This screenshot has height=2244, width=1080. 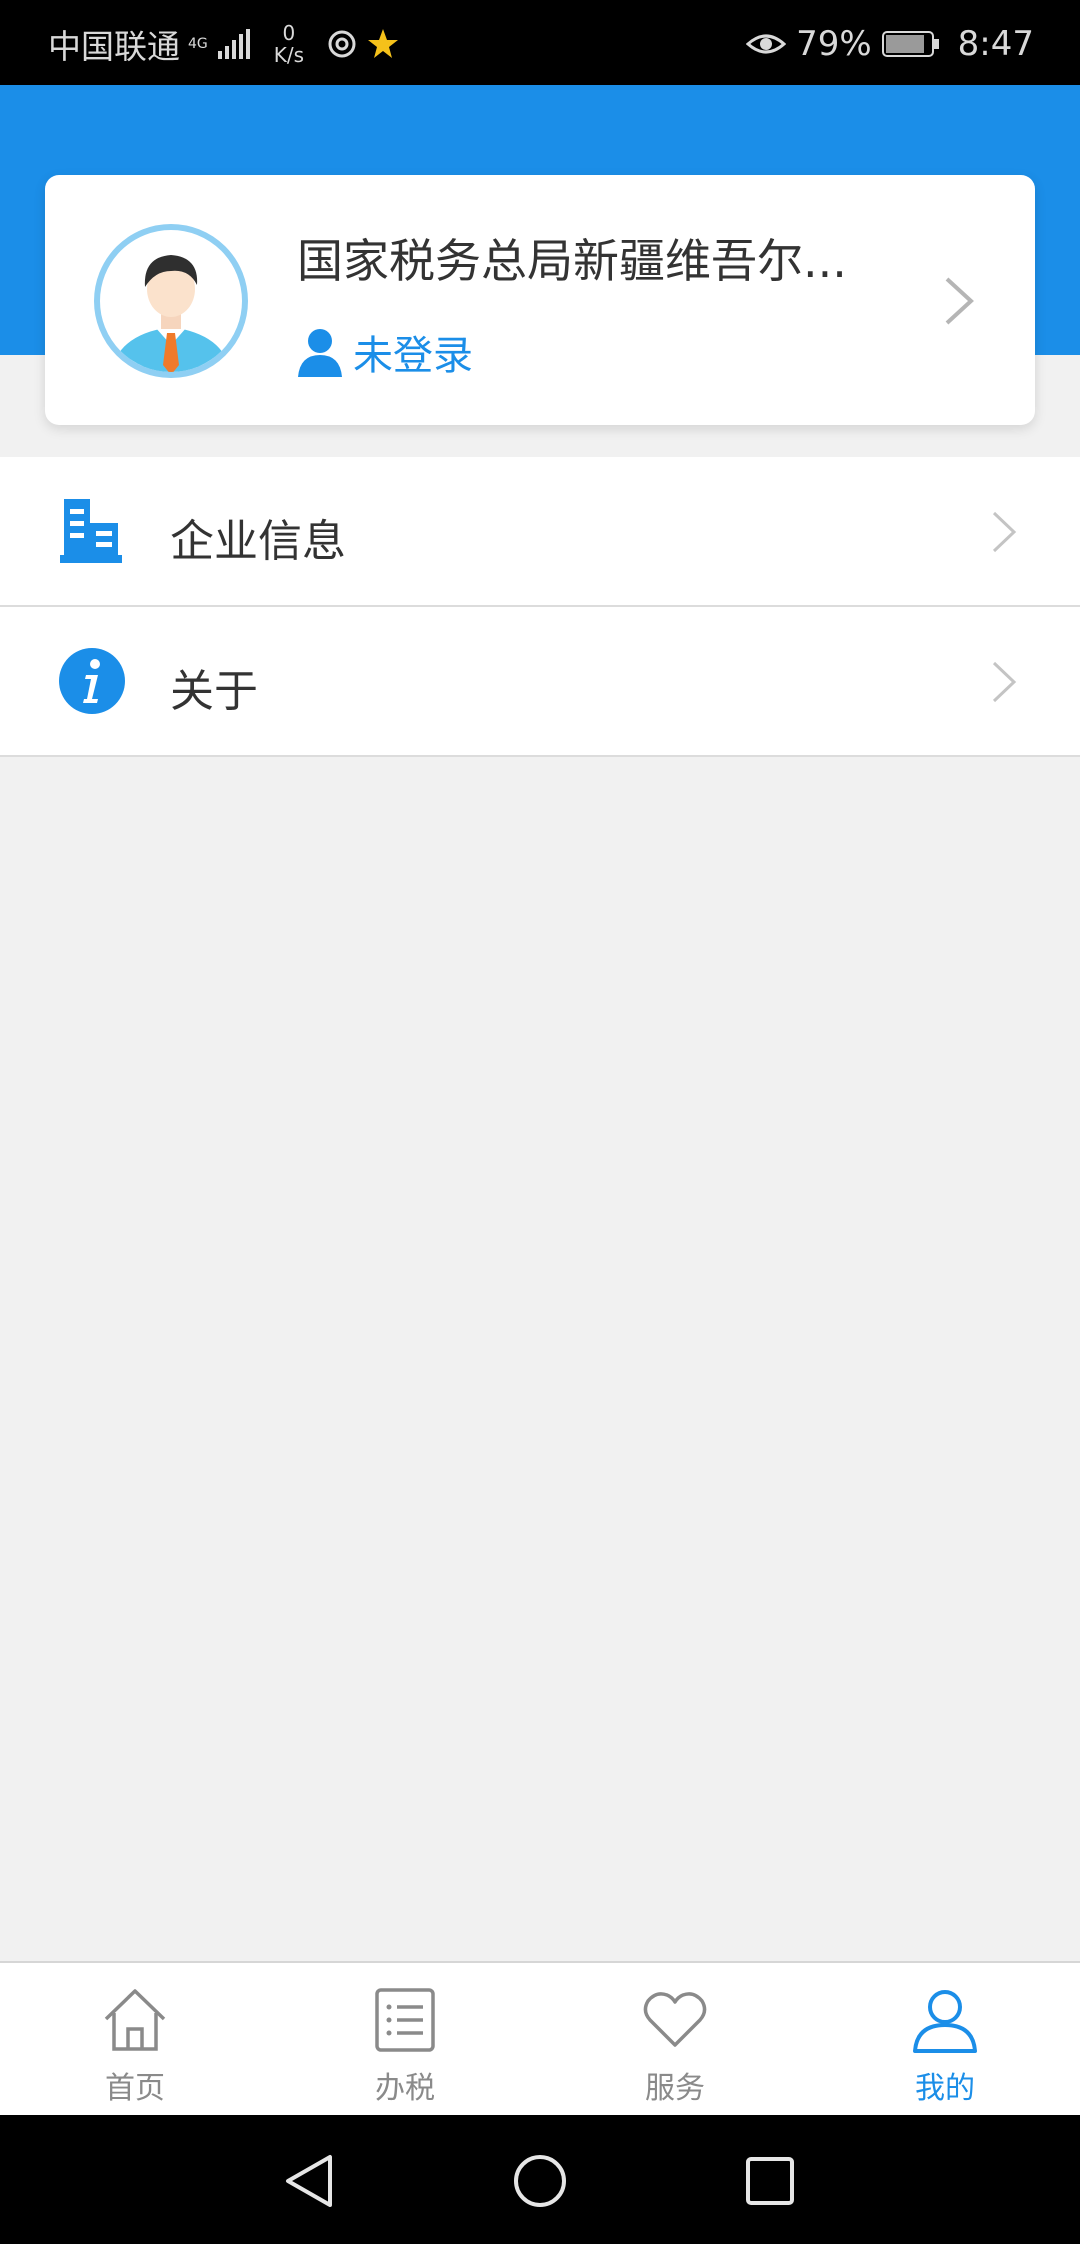 I want to click on status-left: 中国联通 4G 0 K/s, so click(x=224, y=44).